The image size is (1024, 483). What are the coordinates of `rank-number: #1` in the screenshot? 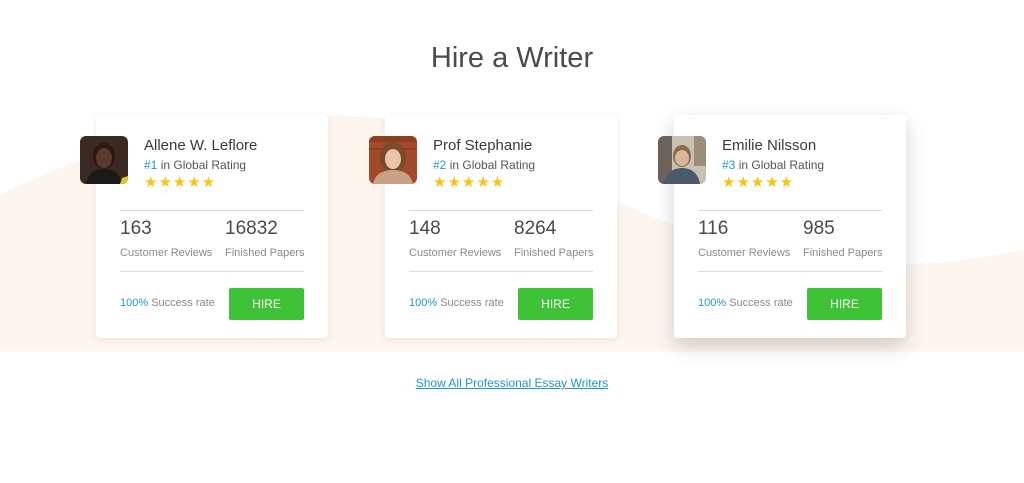 It's located at (151, 165).